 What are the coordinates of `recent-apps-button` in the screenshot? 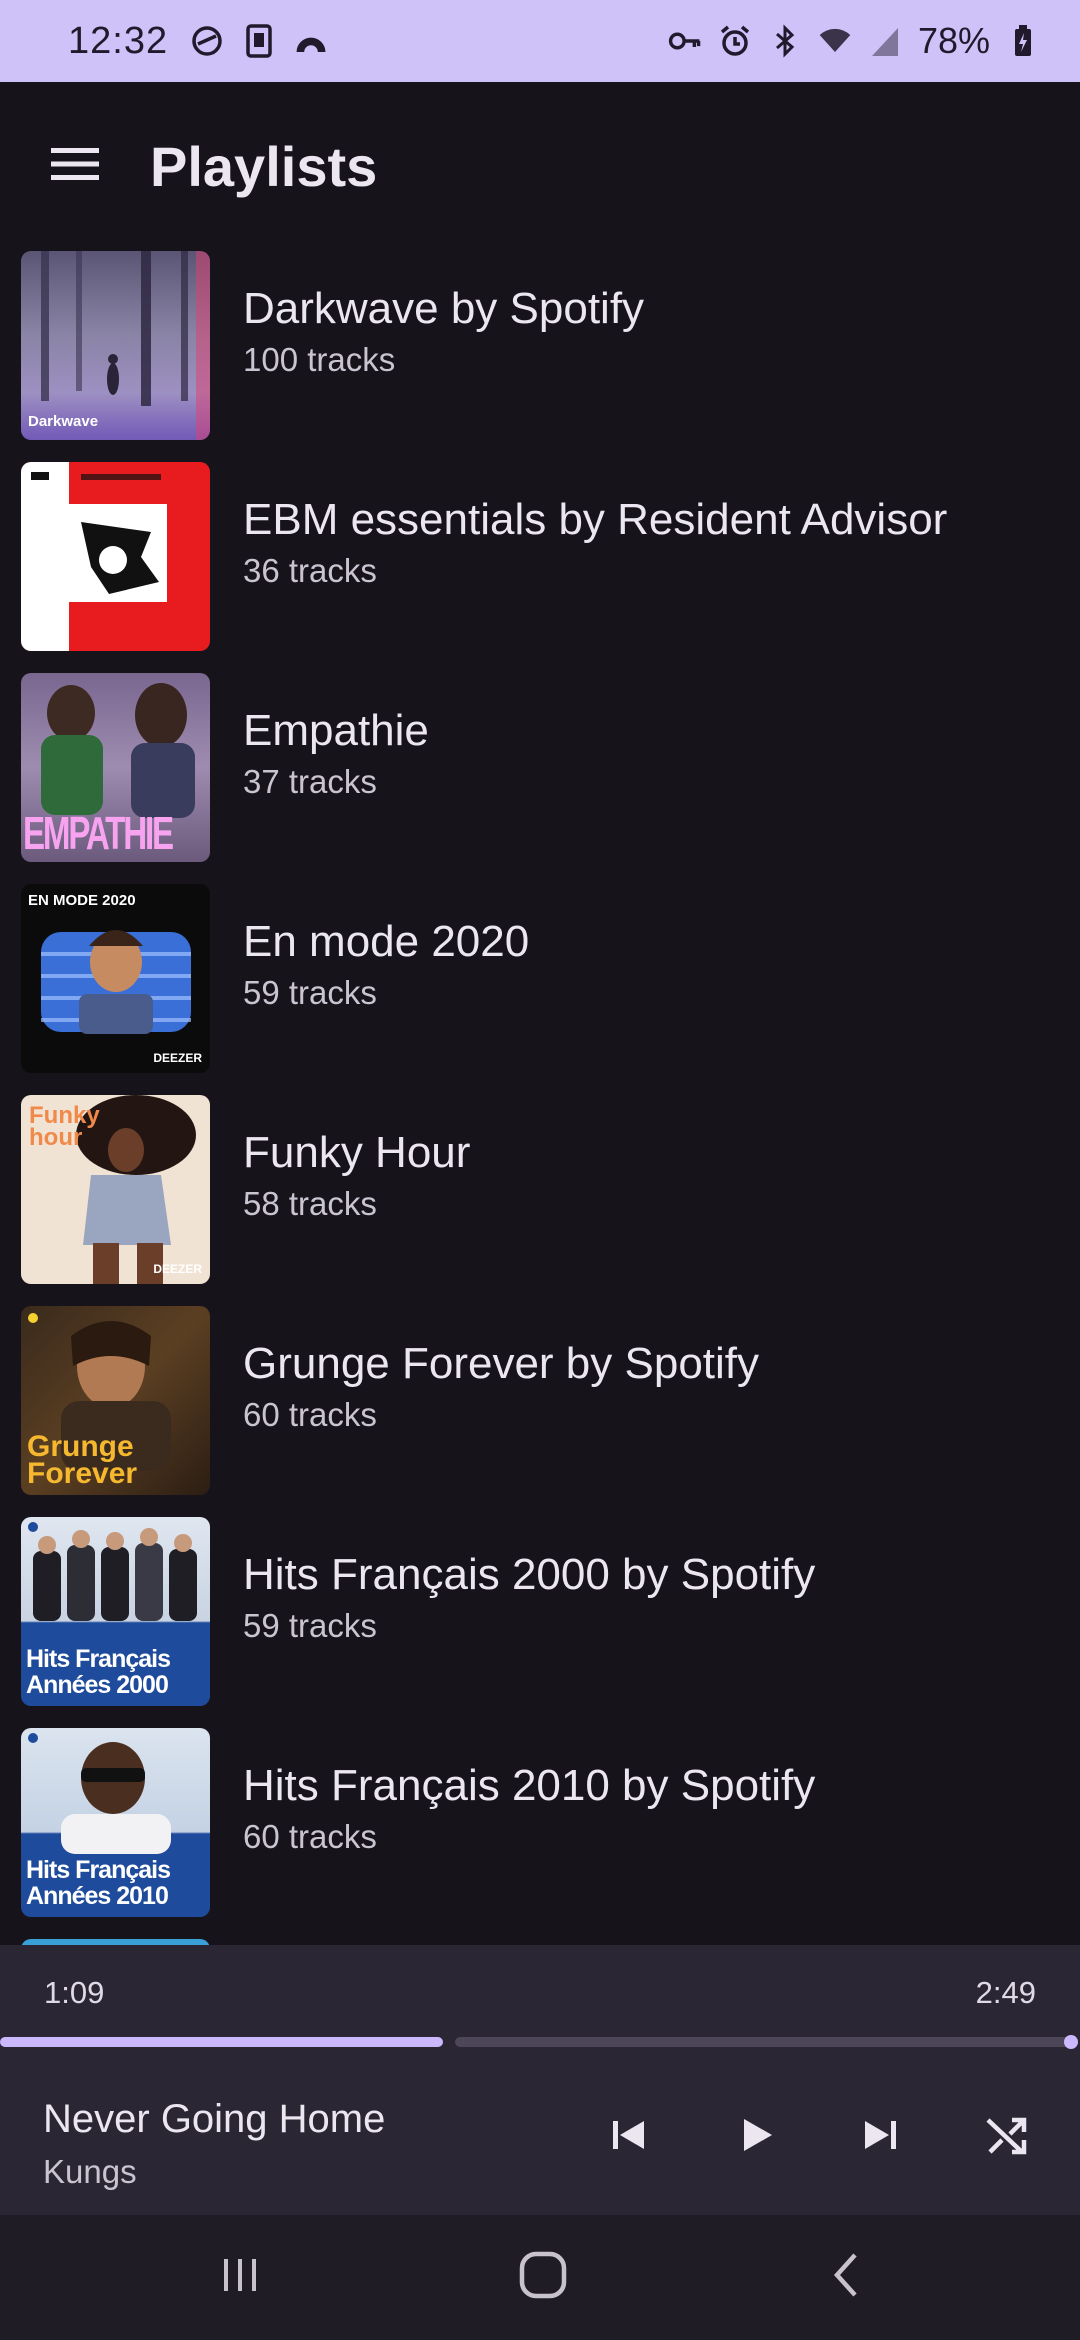 It's located at (240, 2277).